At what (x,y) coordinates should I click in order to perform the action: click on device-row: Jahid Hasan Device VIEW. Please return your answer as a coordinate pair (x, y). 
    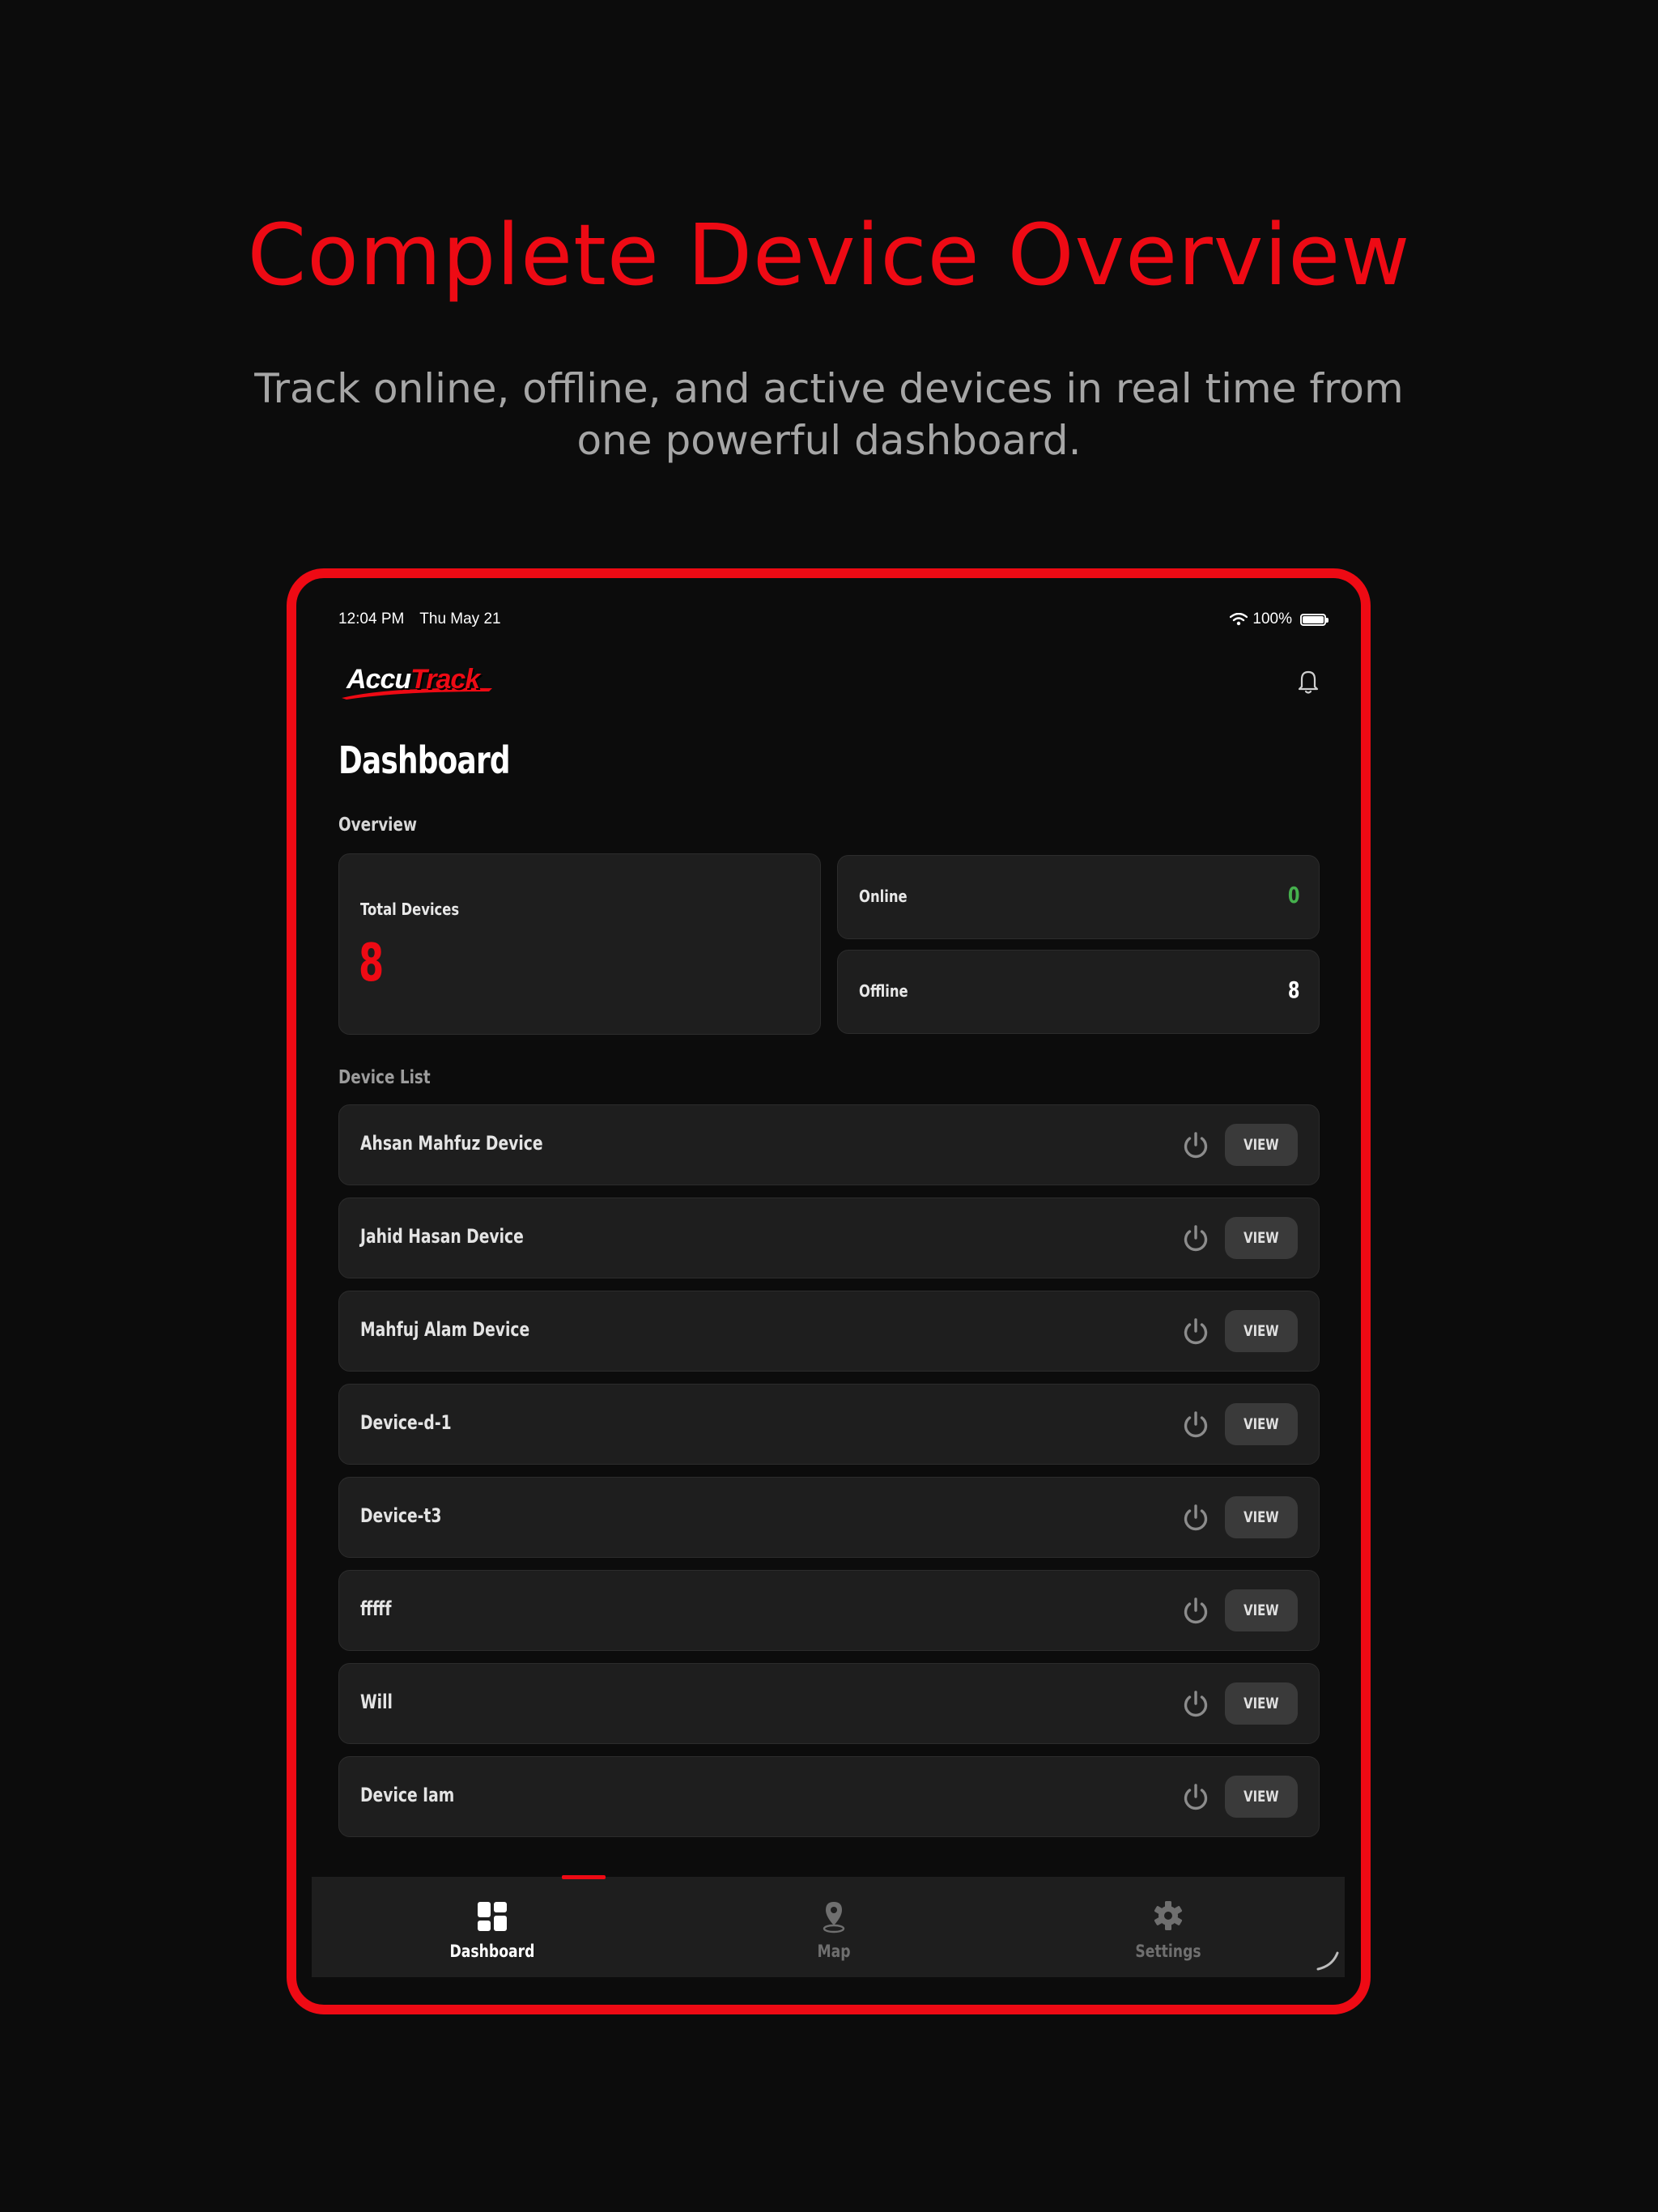
    Looking at the image, I should click on (829, 1238).